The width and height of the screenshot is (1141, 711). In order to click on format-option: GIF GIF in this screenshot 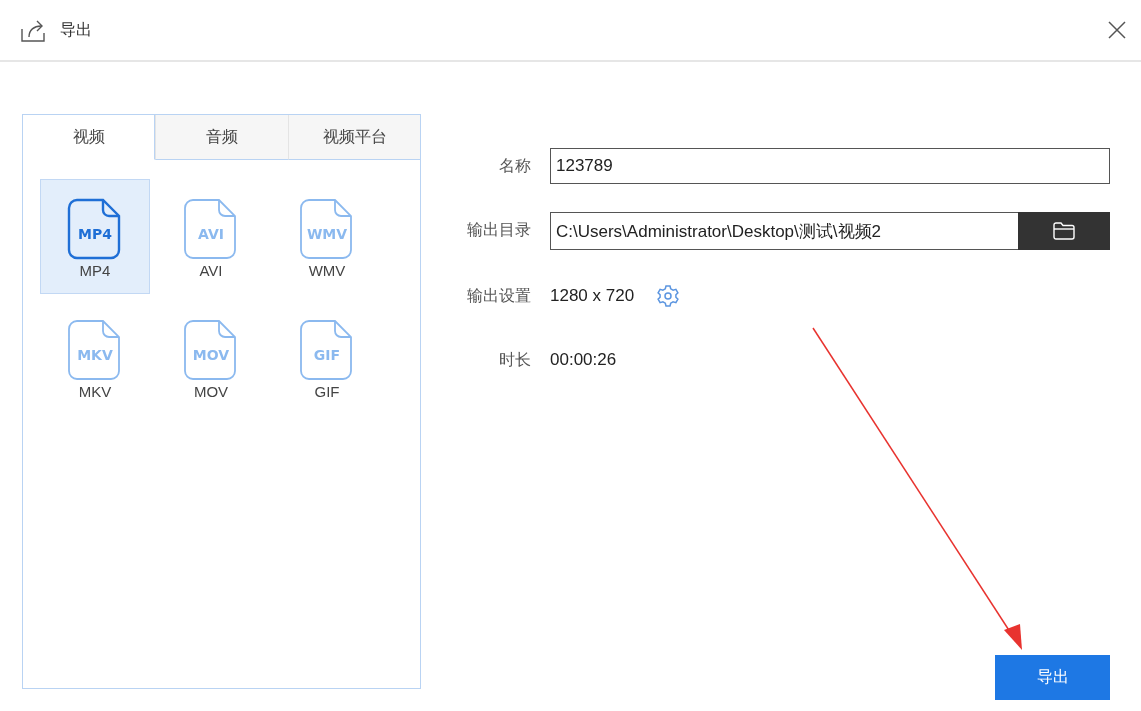, I will do `click(327, 357)`.